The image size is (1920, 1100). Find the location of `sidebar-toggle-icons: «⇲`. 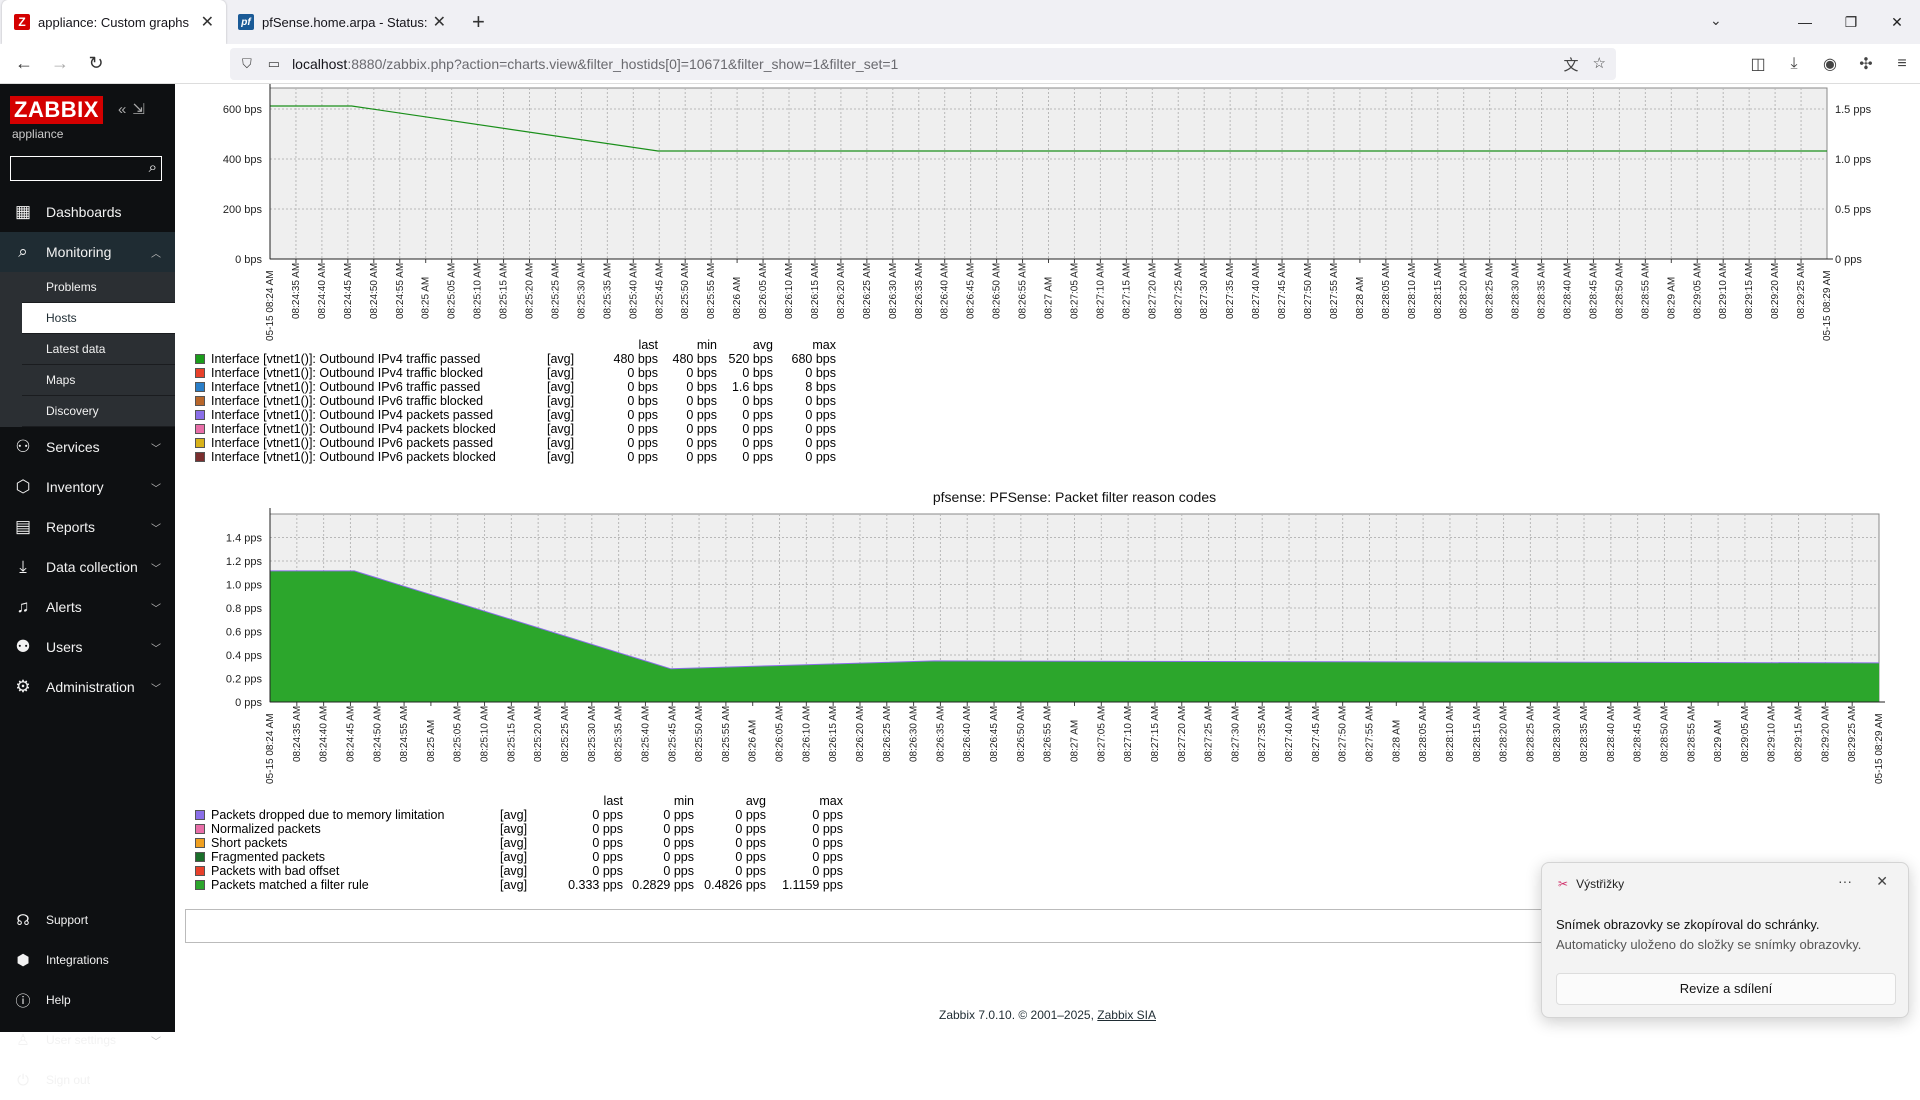

sidebar-toggle-icons: «⇲ is located at coordinates (134, 109).